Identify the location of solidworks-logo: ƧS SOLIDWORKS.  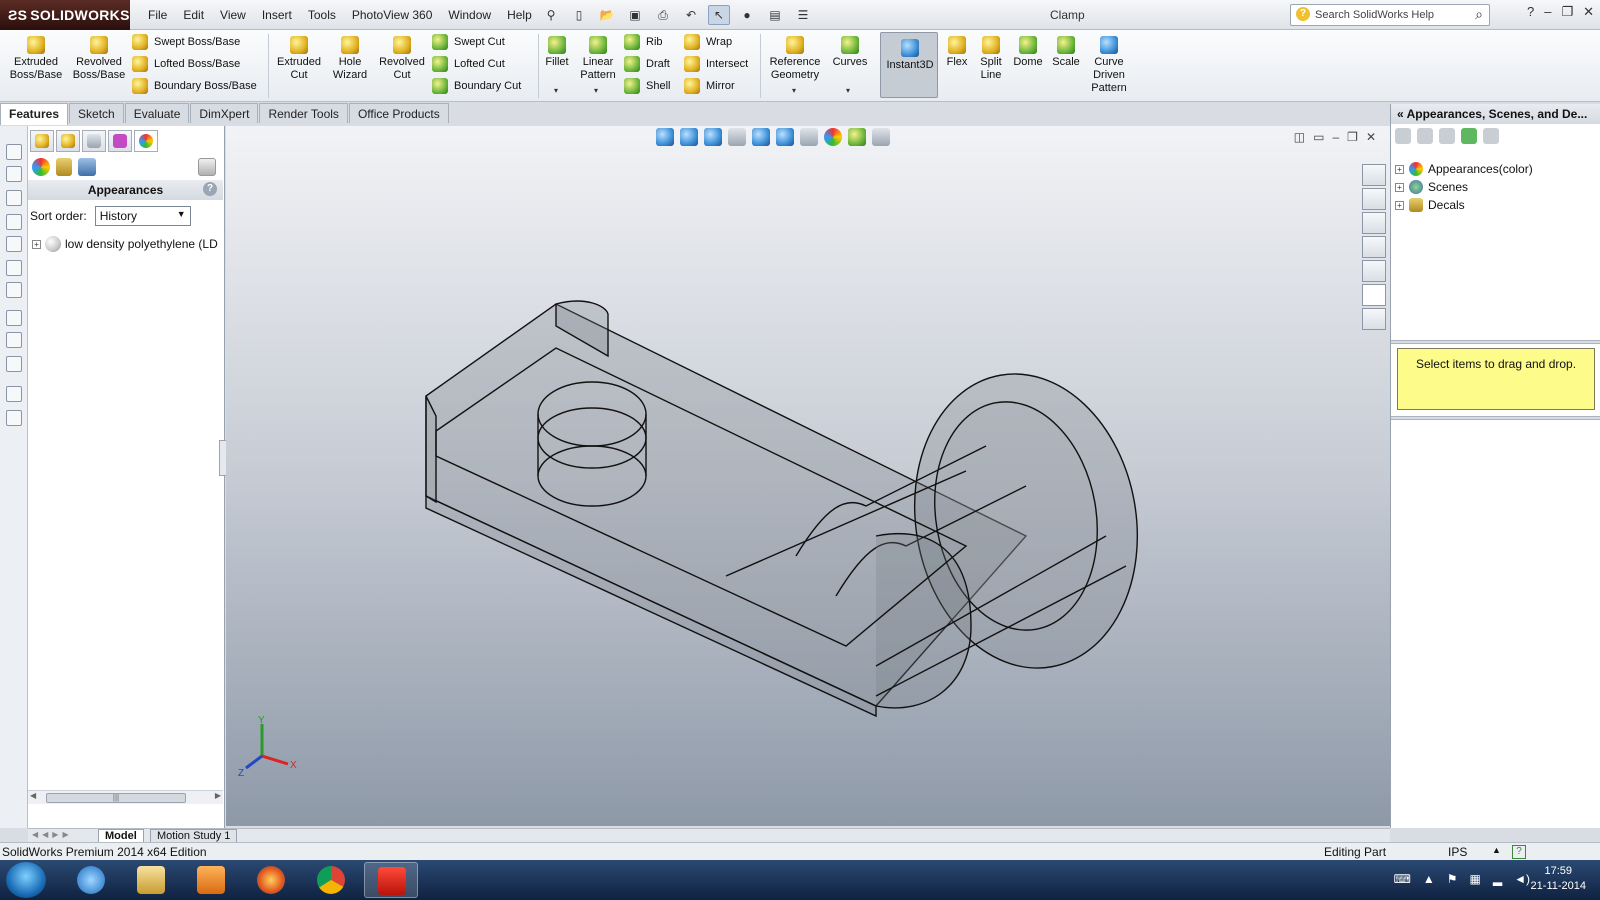
(65, 15).